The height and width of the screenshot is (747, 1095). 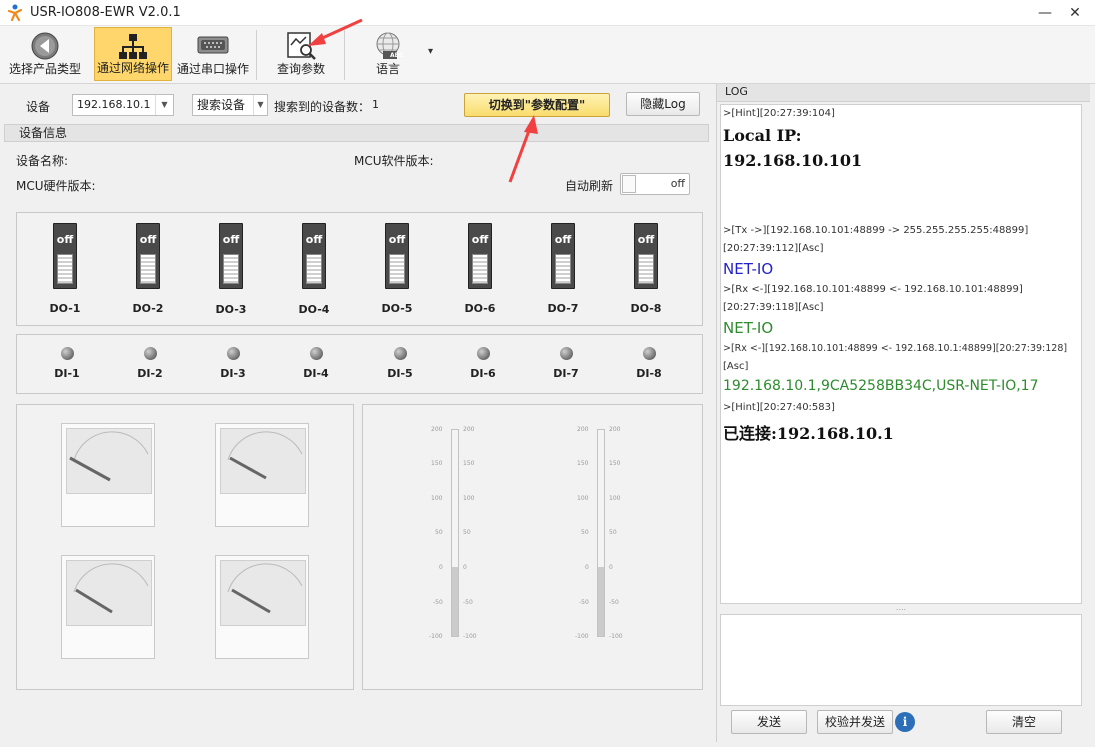 I want to click on device-count-value: 1, so click(x=375, y=104).